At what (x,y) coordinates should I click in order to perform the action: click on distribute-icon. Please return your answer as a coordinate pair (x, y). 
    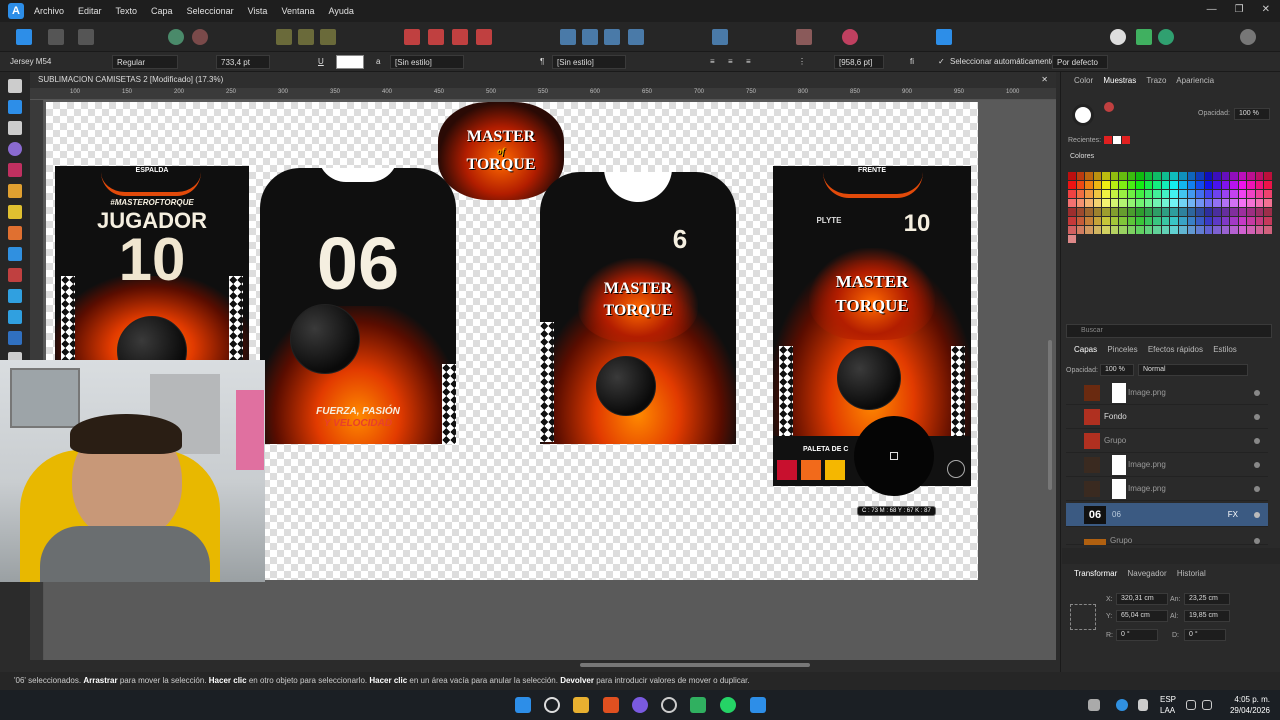
    Looking at the image, I should click on (306, 37).